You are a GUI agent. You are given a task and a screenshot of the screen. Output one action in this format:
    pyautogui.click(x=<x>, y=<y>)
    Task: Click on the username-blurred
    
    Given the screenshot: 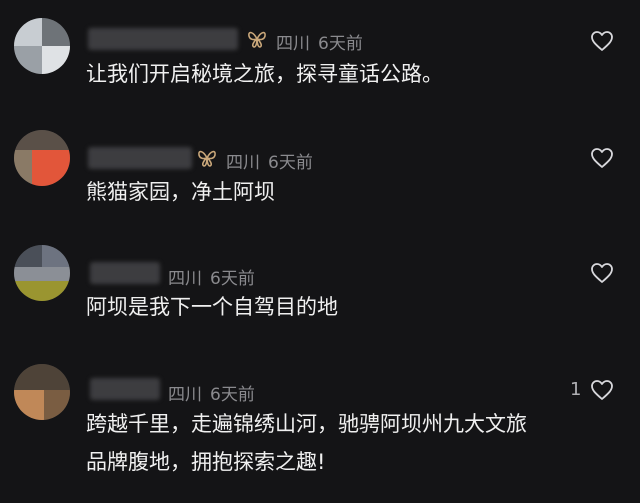 What is the action you would take?
    pyautogui.click(x=125, y=389)
    